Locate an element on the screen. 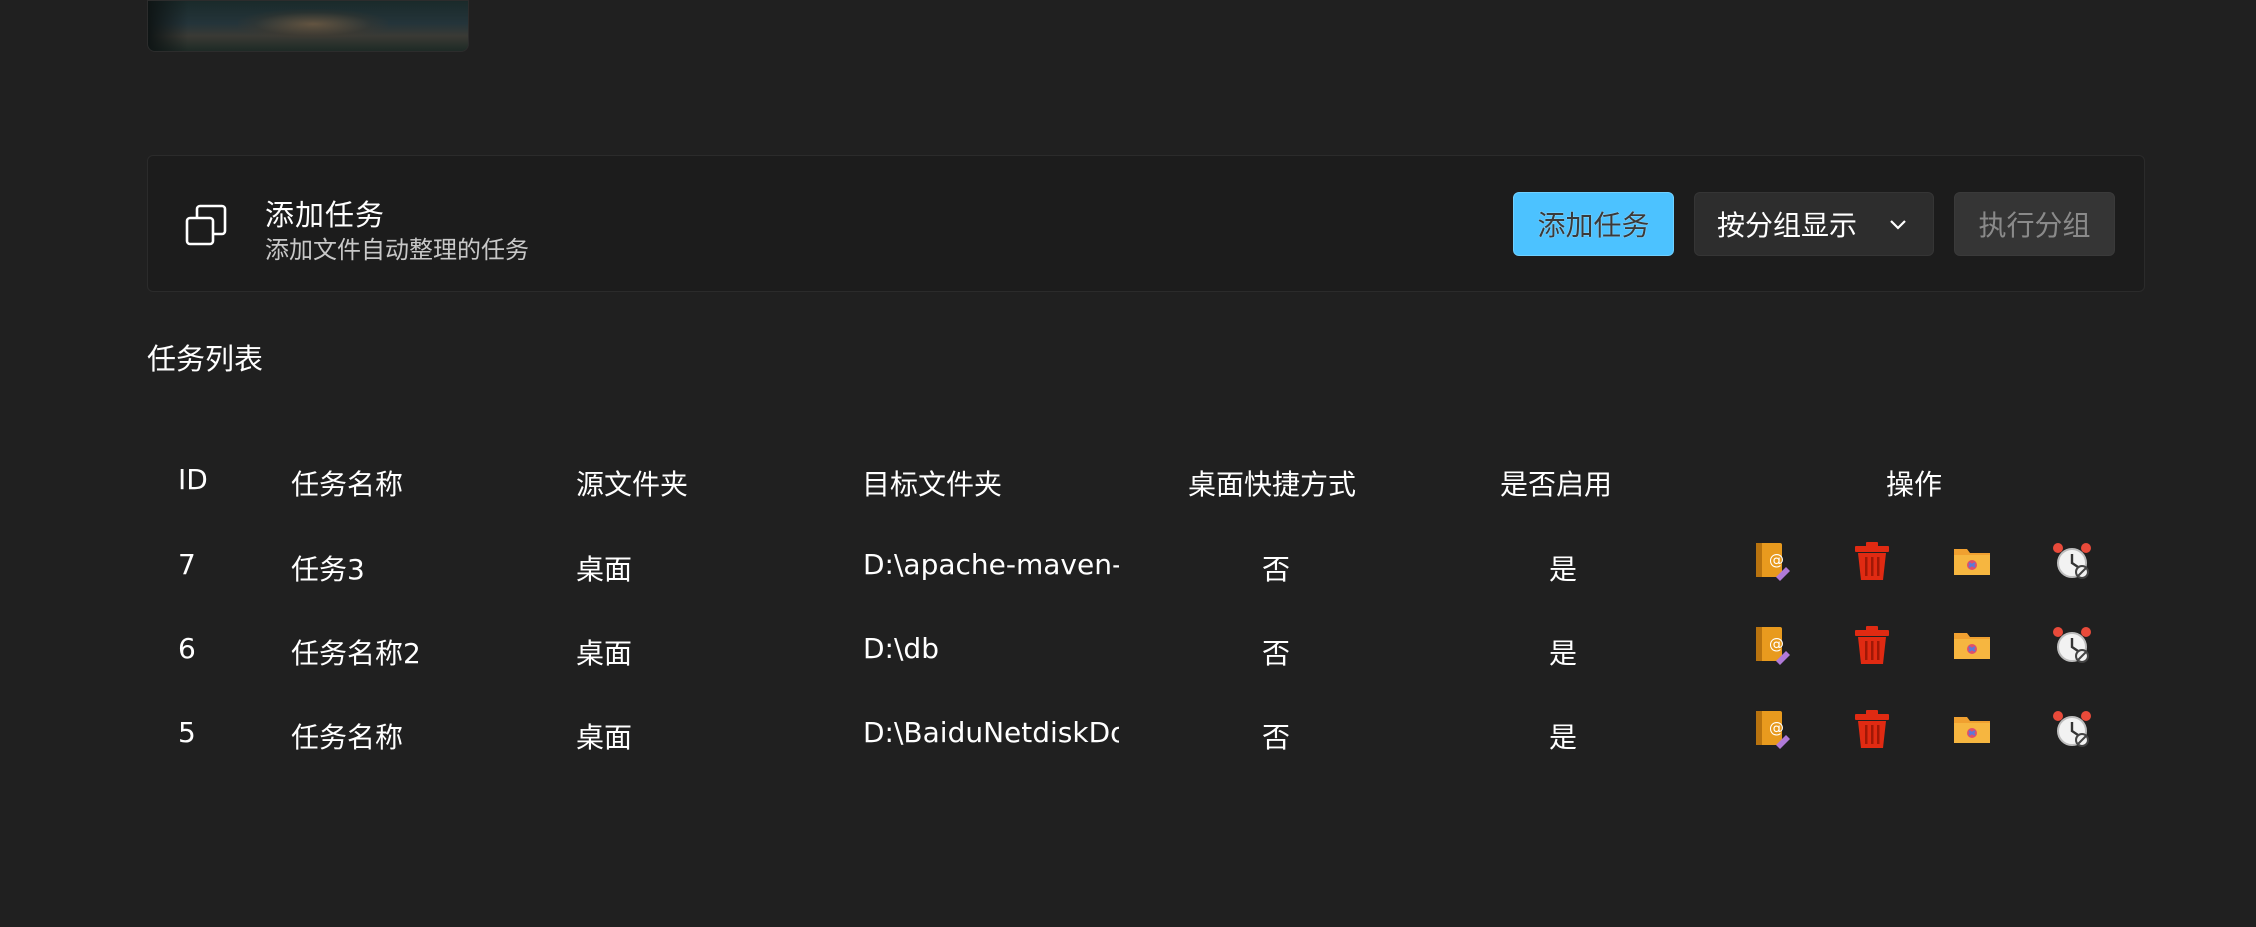  group-display-dropdown: 按分组显示 is located at coordinates (1814, 224).